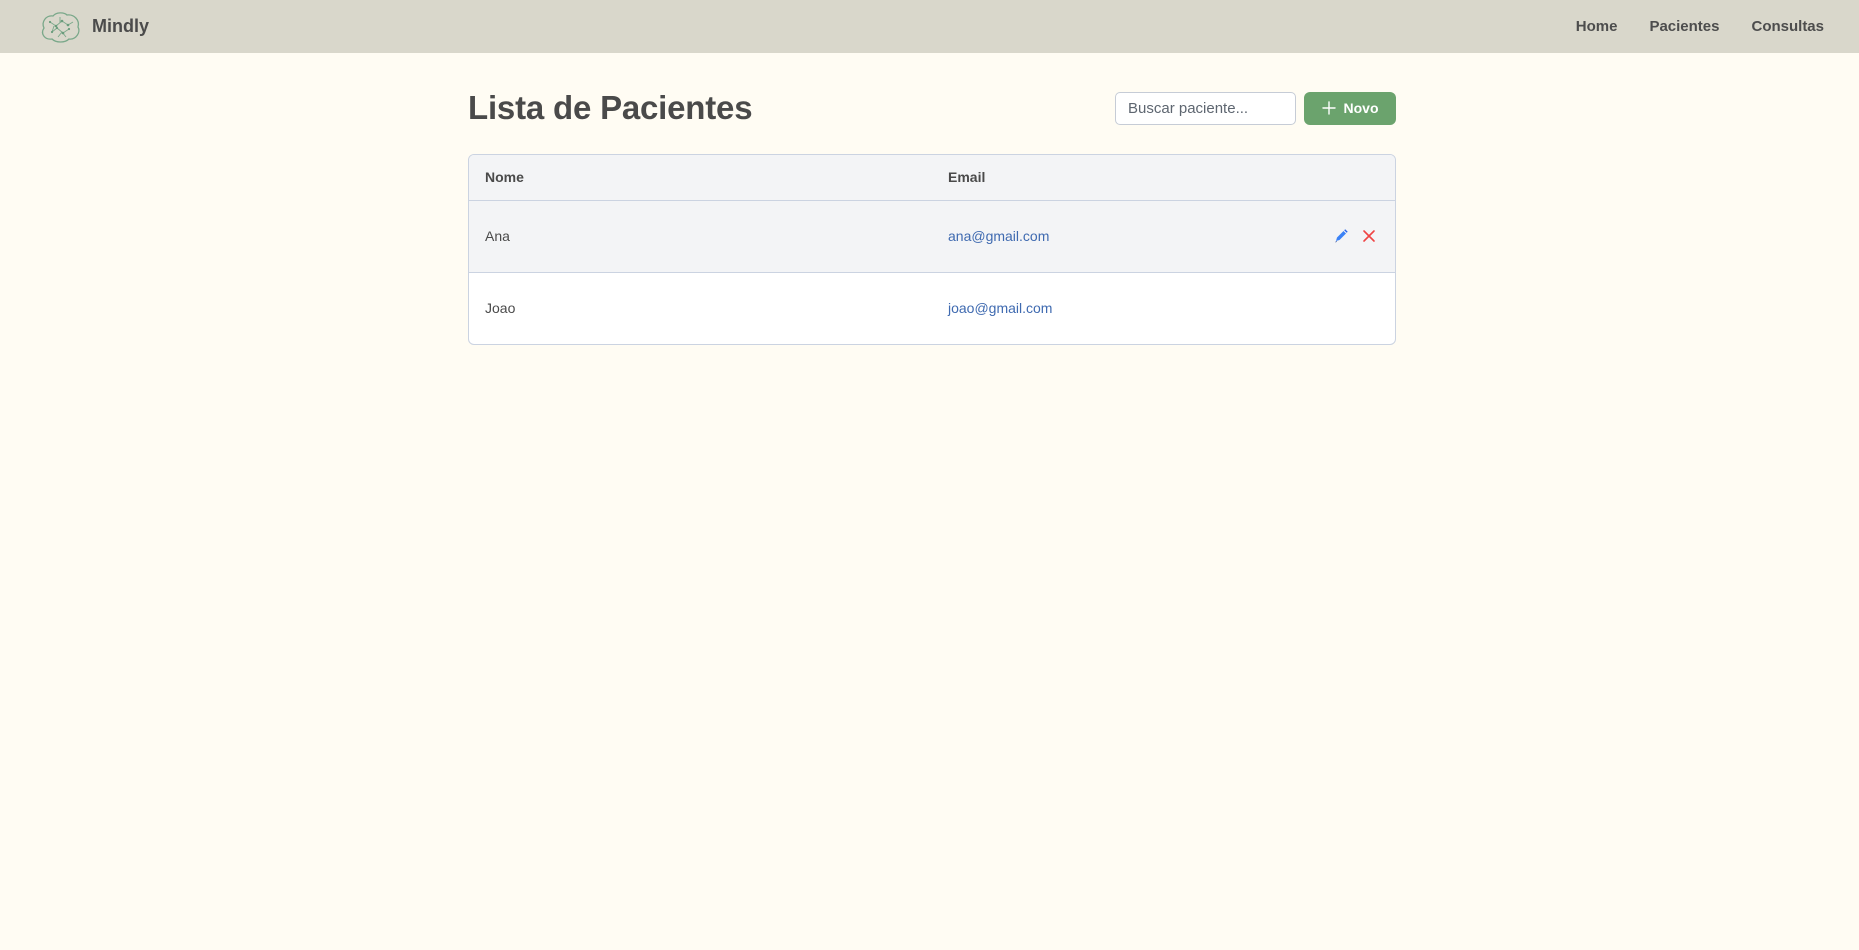 The image size is (1859, 950). What do you see at coordinates (1328, 108) in the screenshot?
I see `plus-icon` at bounding box center [1328, 108].